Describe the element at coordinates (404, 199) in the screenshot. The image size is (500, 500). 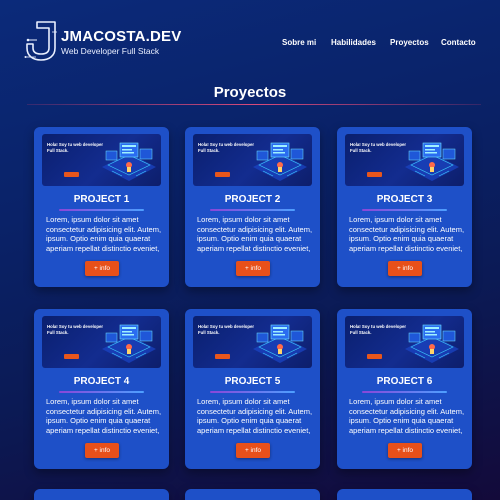
I see `project-title: PROJECT 3` at that location.